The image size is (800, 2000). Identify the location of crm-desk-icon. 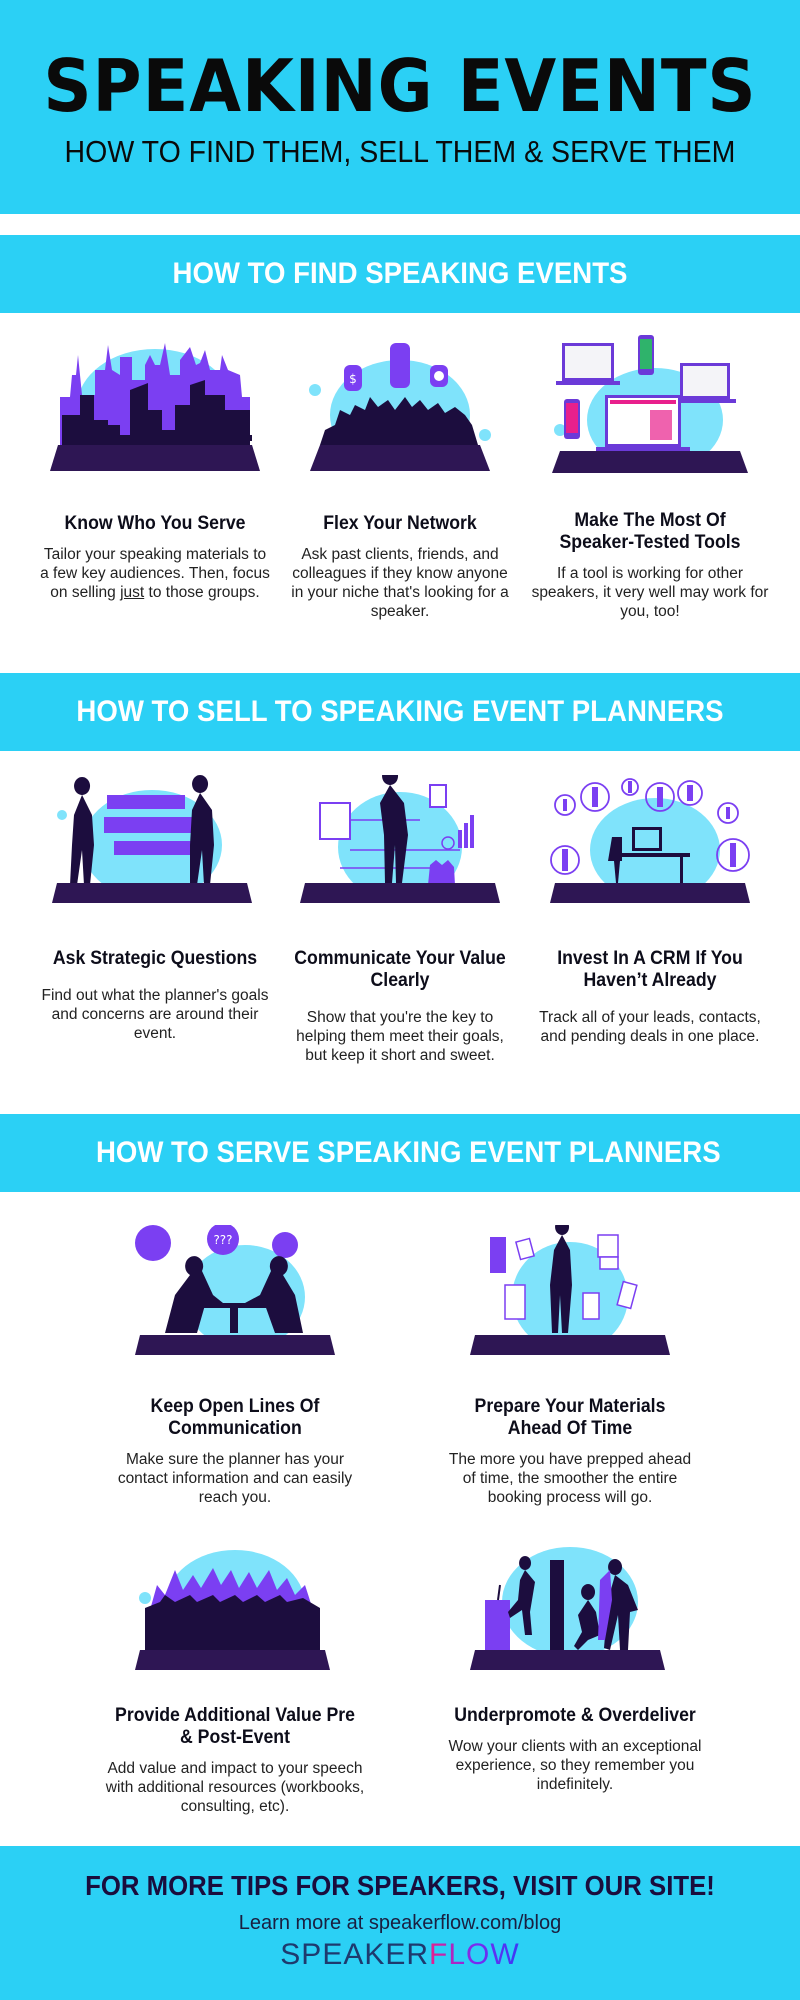
(650, 840).